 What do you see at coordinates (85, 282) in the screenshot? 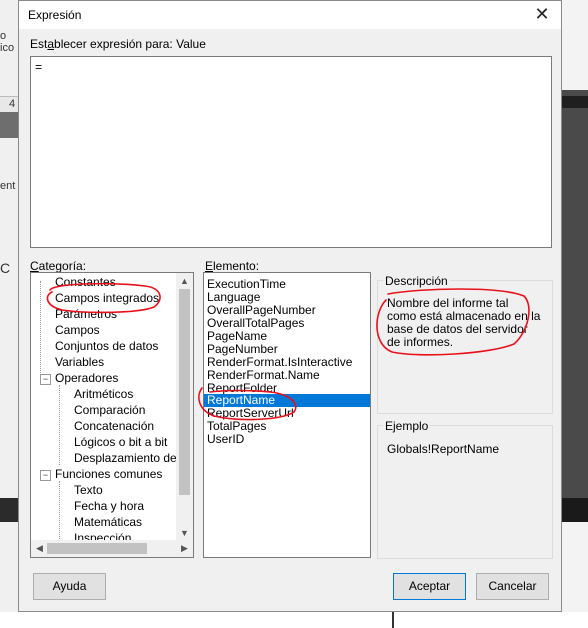
I see `category-item-constantes: Constantes` at bounding box center [85, 282].